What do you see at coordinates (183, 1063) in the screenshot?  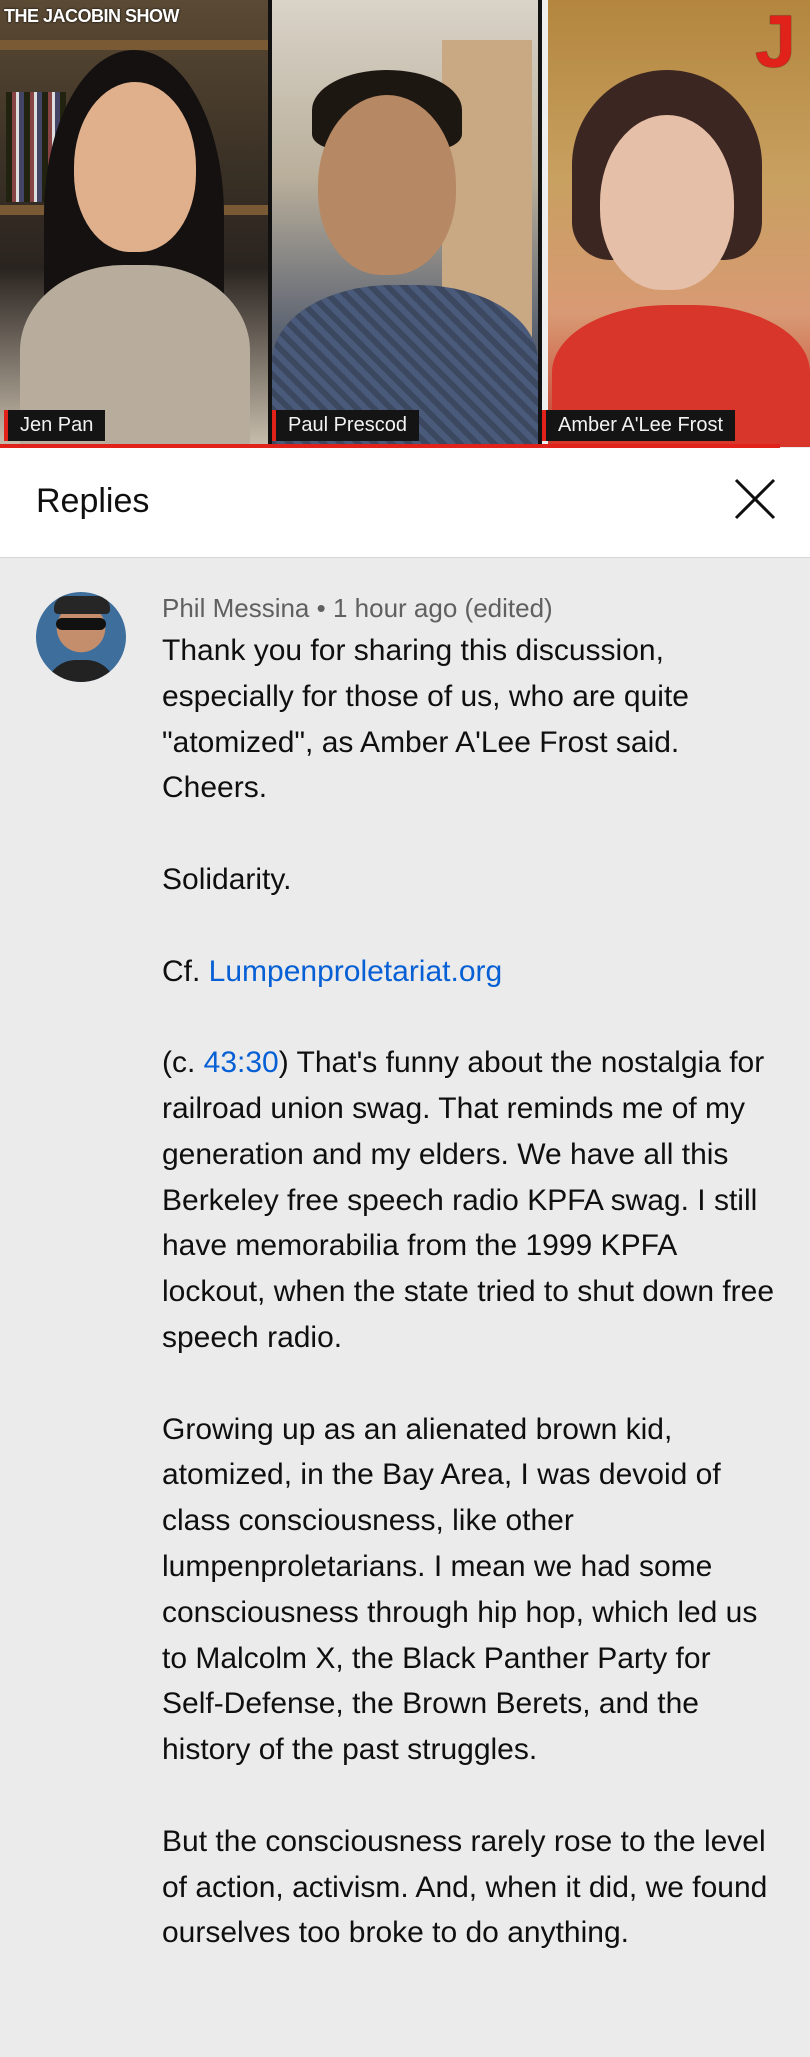 I see `timestamp-prefix: (c.` at bounding box center [183, 1063].